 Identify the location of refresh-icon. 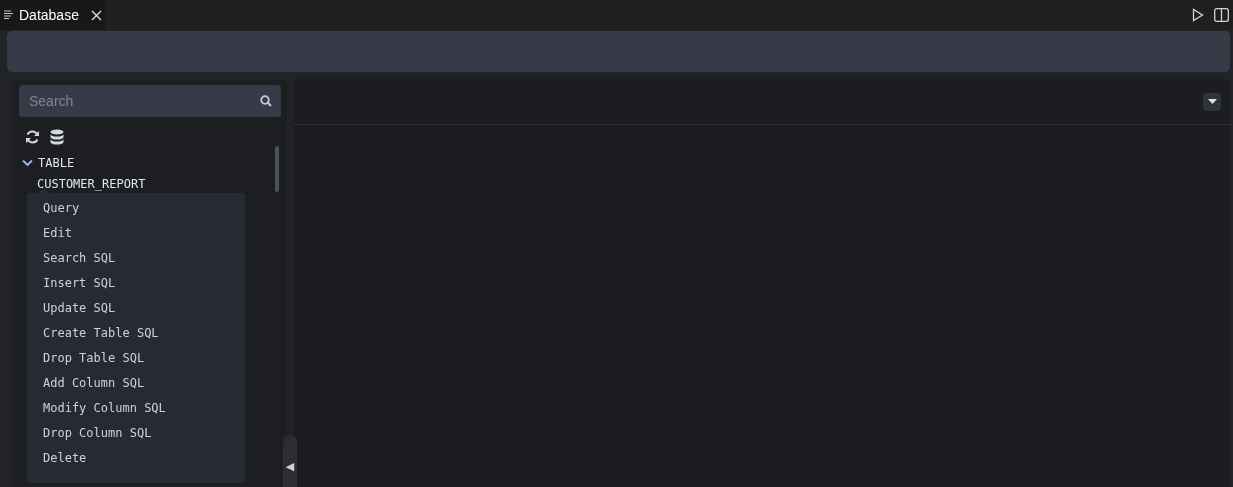
(32, 137).